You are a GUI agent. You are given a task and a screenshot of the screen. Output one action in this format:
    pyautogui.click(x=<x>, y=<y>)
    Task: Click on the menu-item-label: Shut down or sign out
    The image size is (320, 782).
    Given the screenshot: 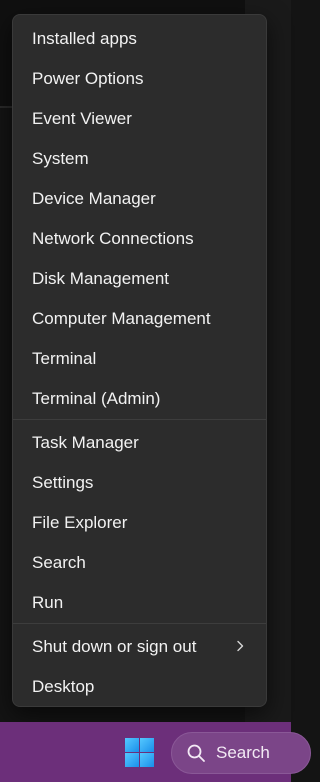 What is the action you would take?
    pyautogui.click(x=114, y=646)
    